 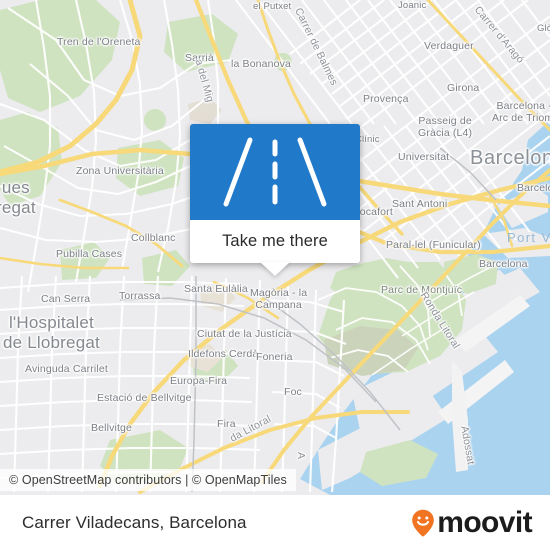 What do you see at coordinates (275, 522) in the screenshot?
I see `footer-bar: Carrer Viladecans, Barcelona moovit` at bounding box center [275, 522].